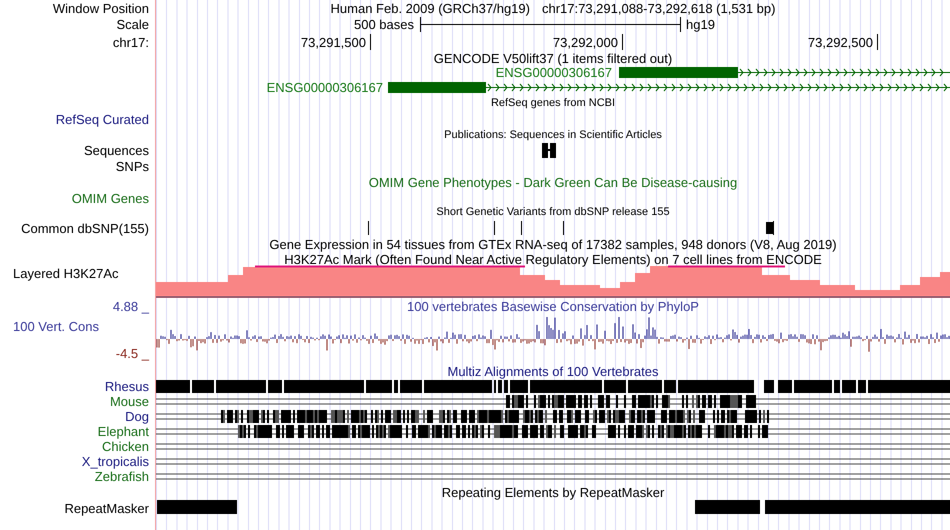  What do you see at coordinates (552, 371) in the screenshot?
I see `track-title: Multiz Alignments of 100 Vertebrates` at bounding box center [552, 371].